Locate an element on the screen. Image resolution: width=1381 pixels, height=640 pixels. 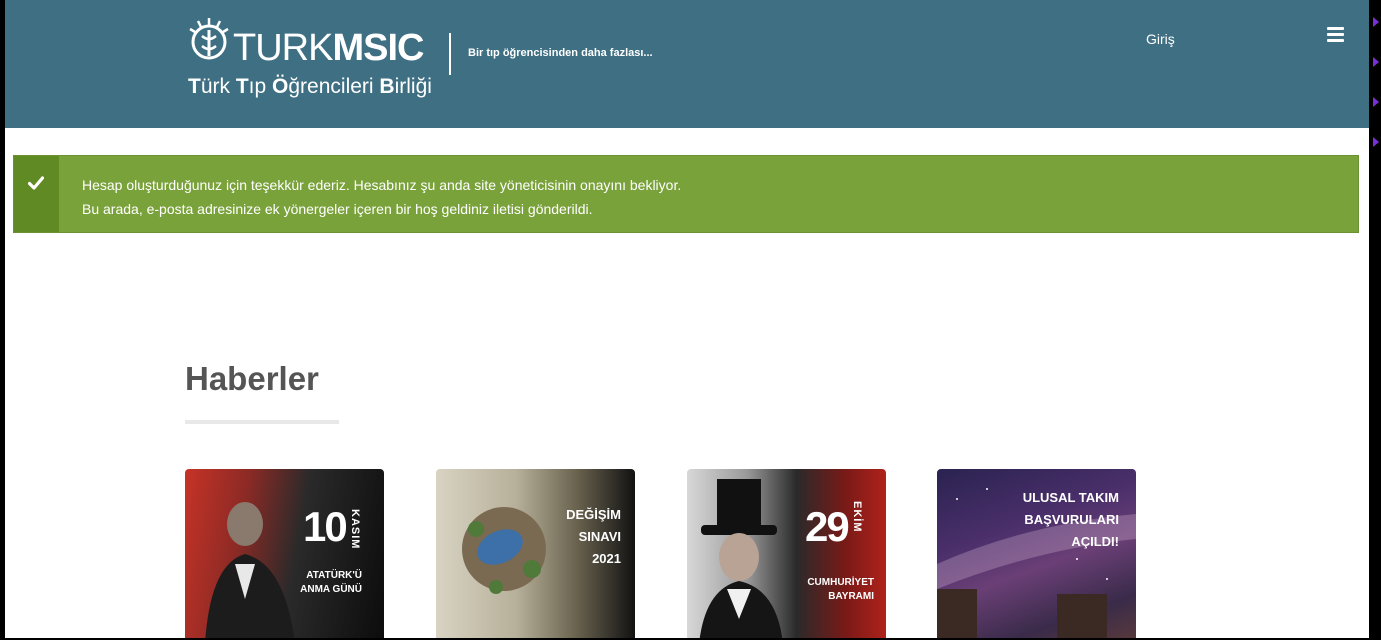
card-day-number: 10 is located at coordinates (325, 526).